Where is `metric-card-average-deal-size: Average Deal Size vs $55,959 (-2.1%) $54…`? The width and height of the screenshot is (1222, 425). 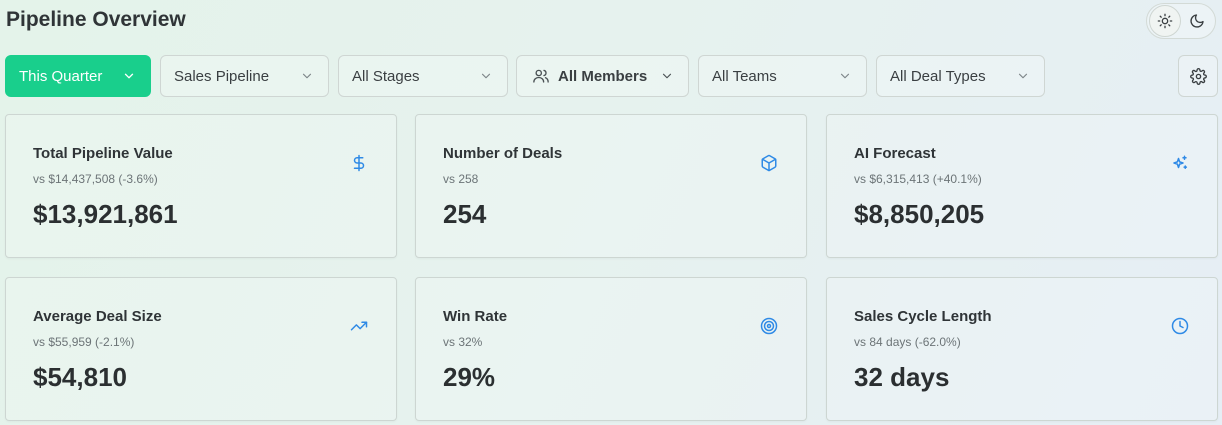
metric-card-average-deal-size: Average Deal Size vs $55,959 (-2.1%) $54… is located at coordinates (201, 349).